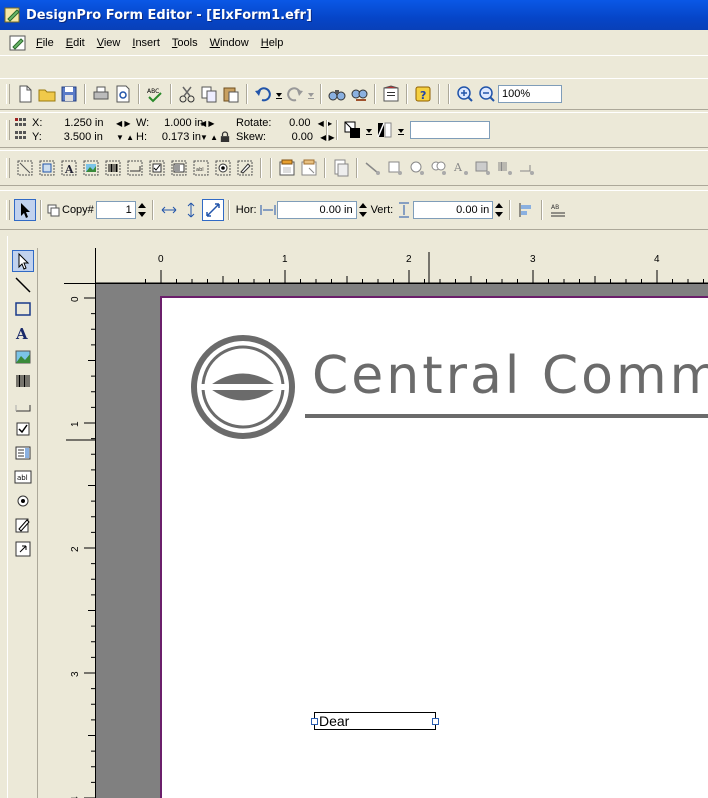  What do you see at coordinates (499, 210) in the screenshot?
I see `vertical-spacing-stepper` at bounding box center [499, 210].